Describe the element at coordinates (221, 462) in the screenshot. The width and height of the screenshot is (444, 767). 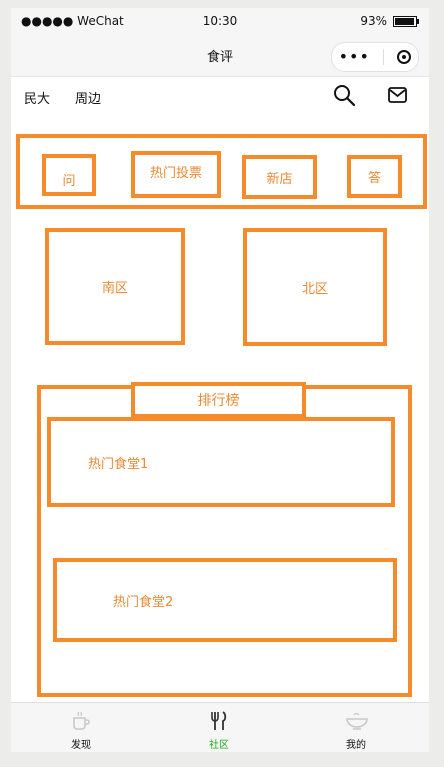
I see `ranking-item-1: 热门食堂1` at that location.